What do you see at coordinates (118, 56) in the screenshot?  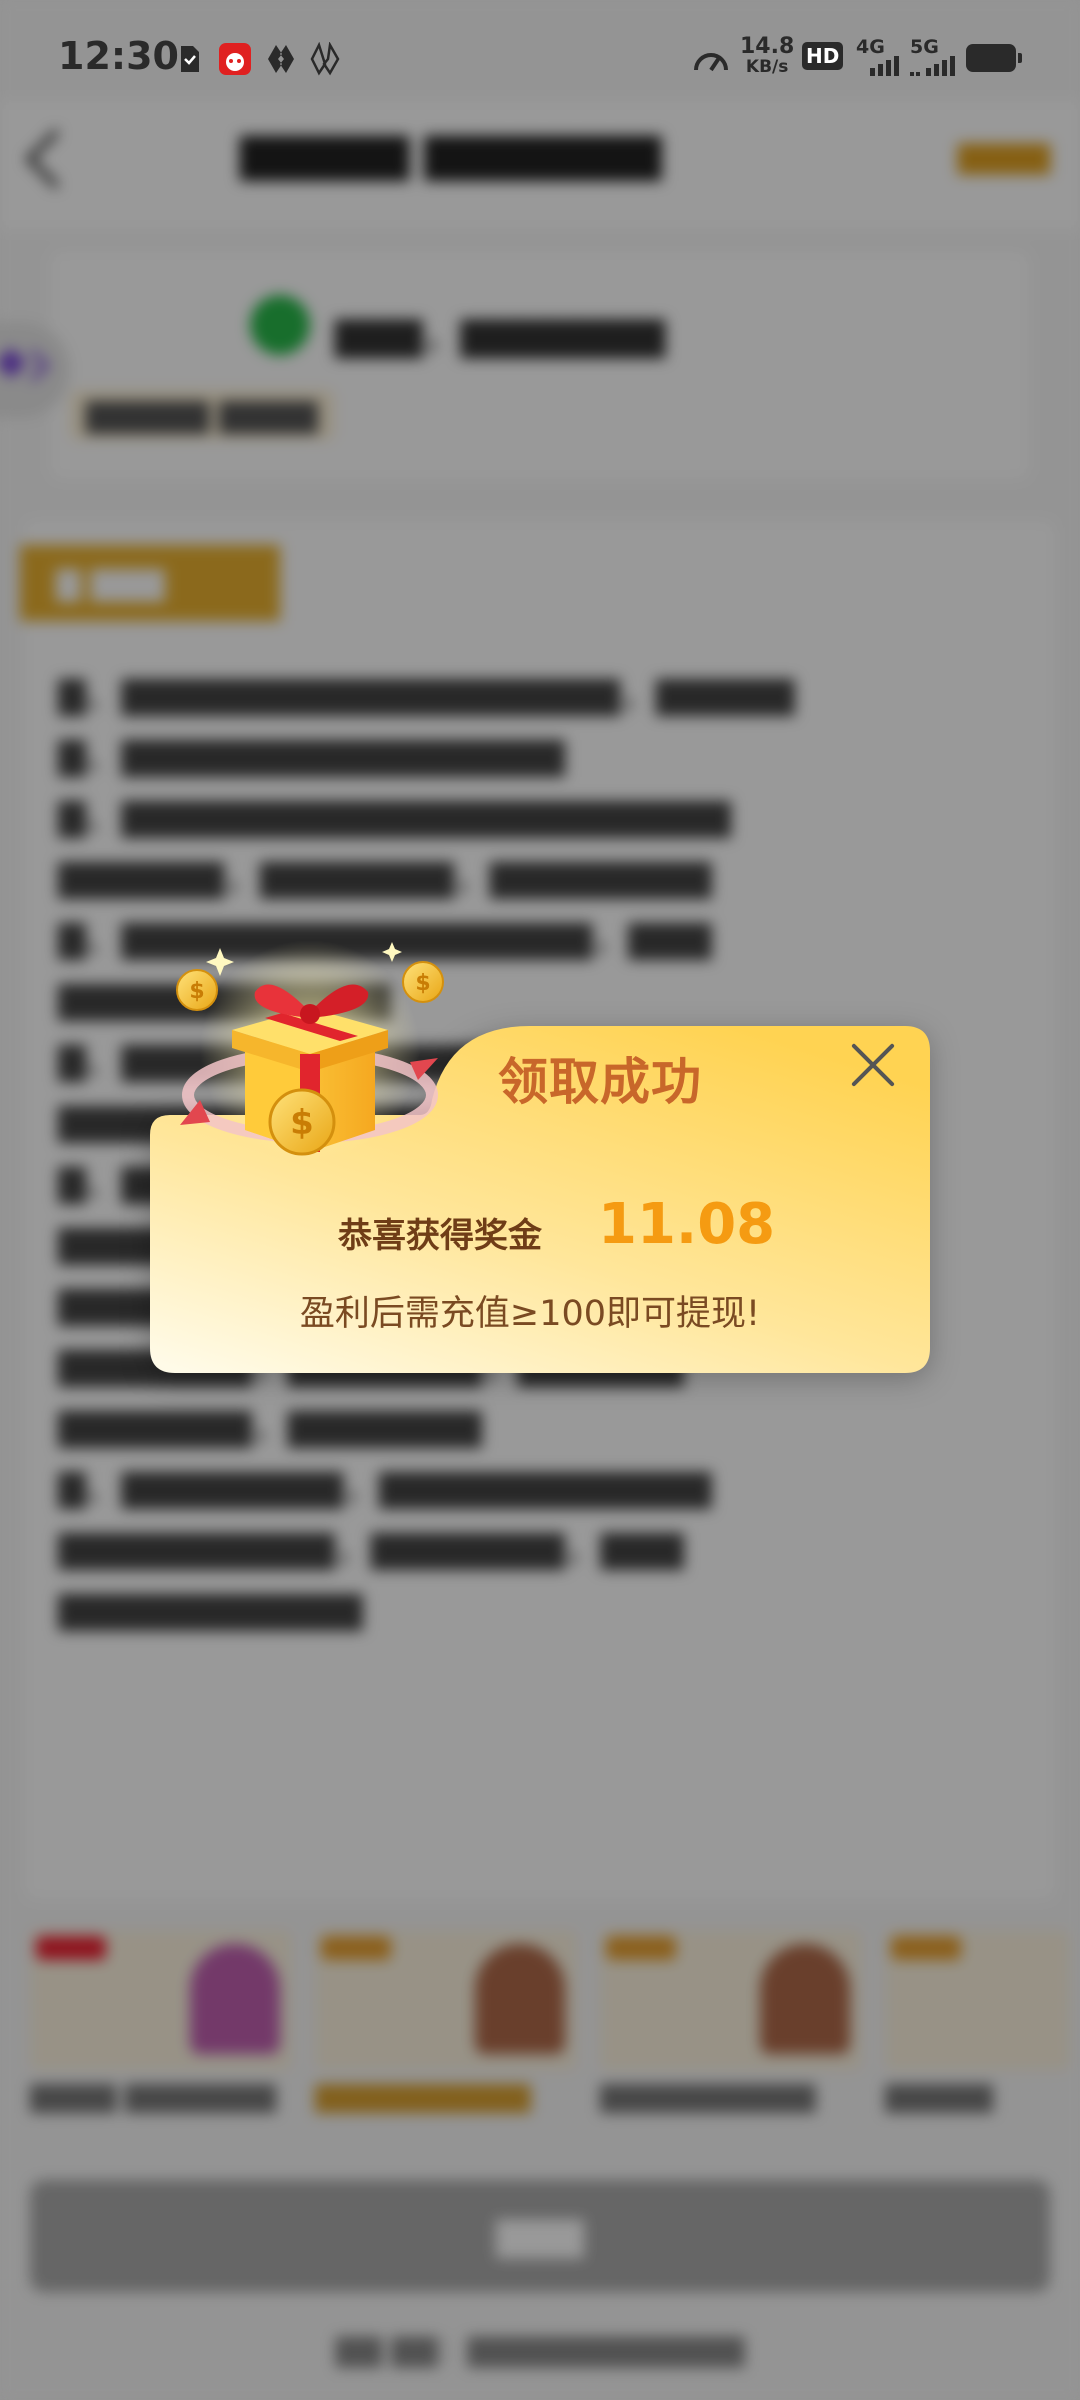 I see `status-time: 12:30` at bounding box center [118, 56].